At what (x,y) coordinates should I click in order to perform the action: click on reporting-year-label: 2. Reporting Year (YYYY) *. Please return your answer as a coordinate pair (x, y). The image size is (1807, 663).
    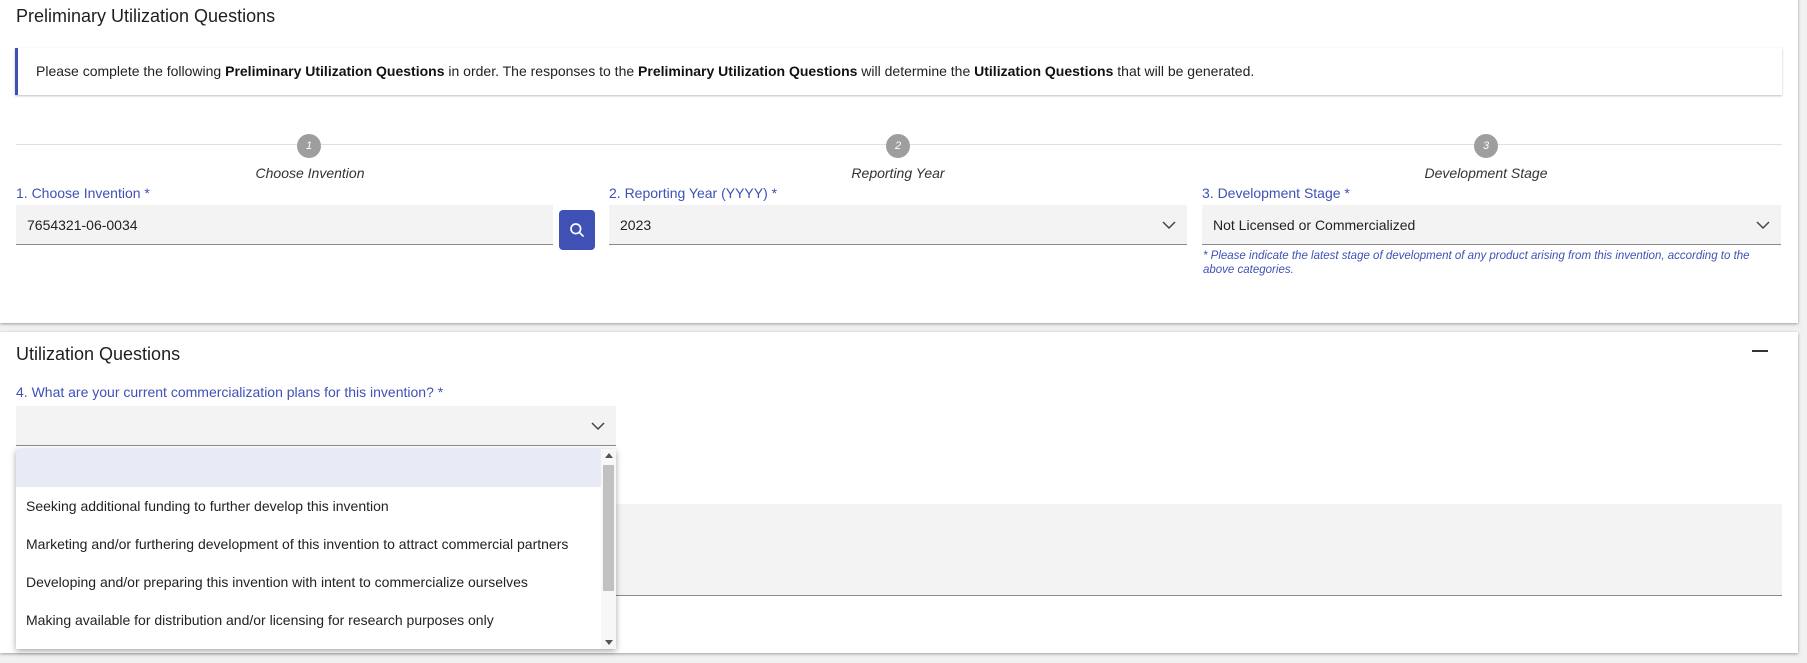
    Looking at the image, I should click on (693, 193).